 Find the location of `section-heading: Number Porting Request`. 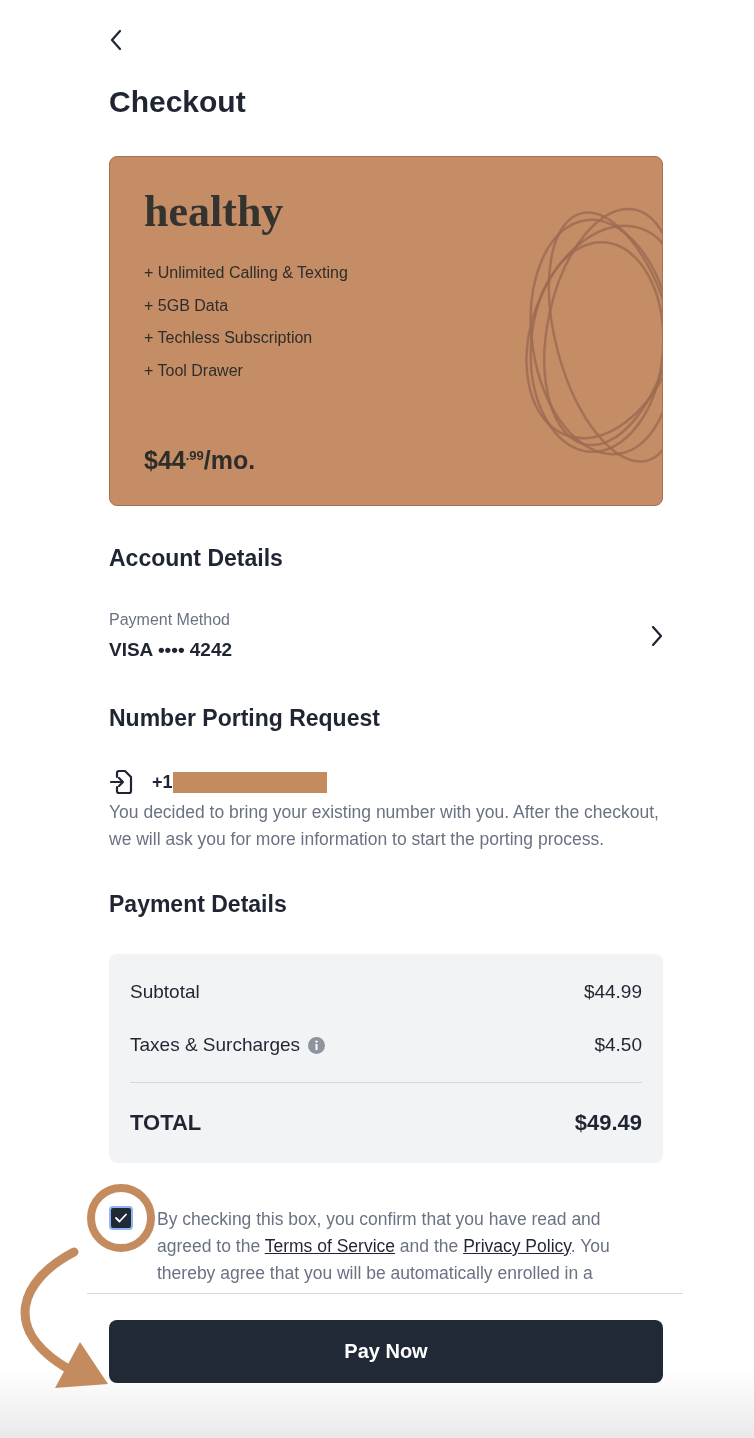

section-heading: Number Porting Request is located at coordinates (245, 718).